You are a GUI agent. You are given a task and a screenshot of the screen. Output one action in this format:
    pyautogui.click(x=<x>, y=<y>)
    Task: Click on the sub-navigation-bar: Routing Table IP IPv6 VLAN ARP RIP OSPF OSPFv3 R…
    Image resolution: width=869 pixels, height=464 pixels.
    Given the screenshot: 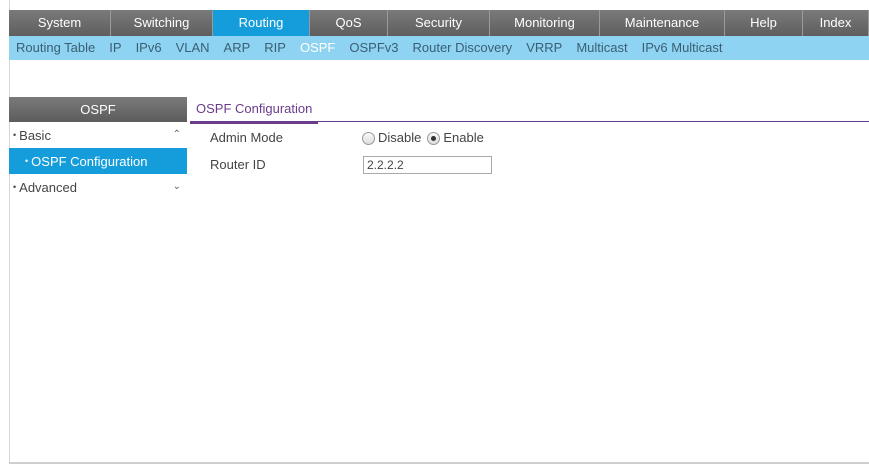 What is the action you would take?
    pyautogui.click(x=439, y=48)
    